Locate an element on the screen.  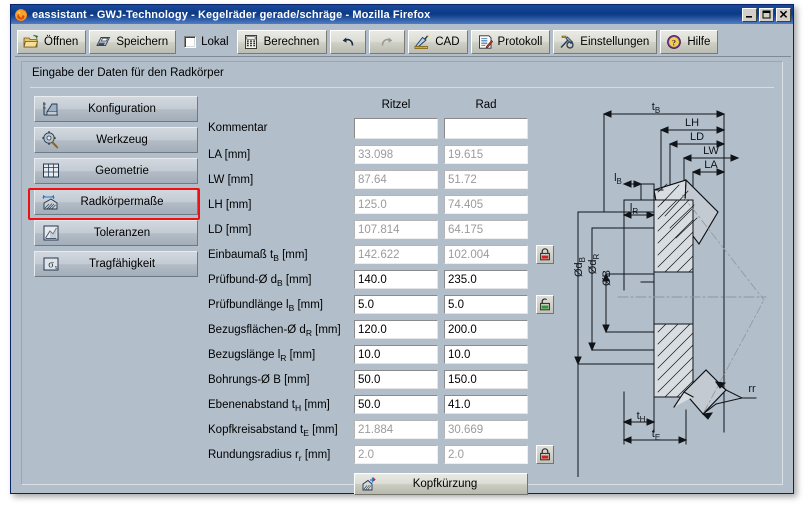
input-ritzel is located at coordinates (396, 128).